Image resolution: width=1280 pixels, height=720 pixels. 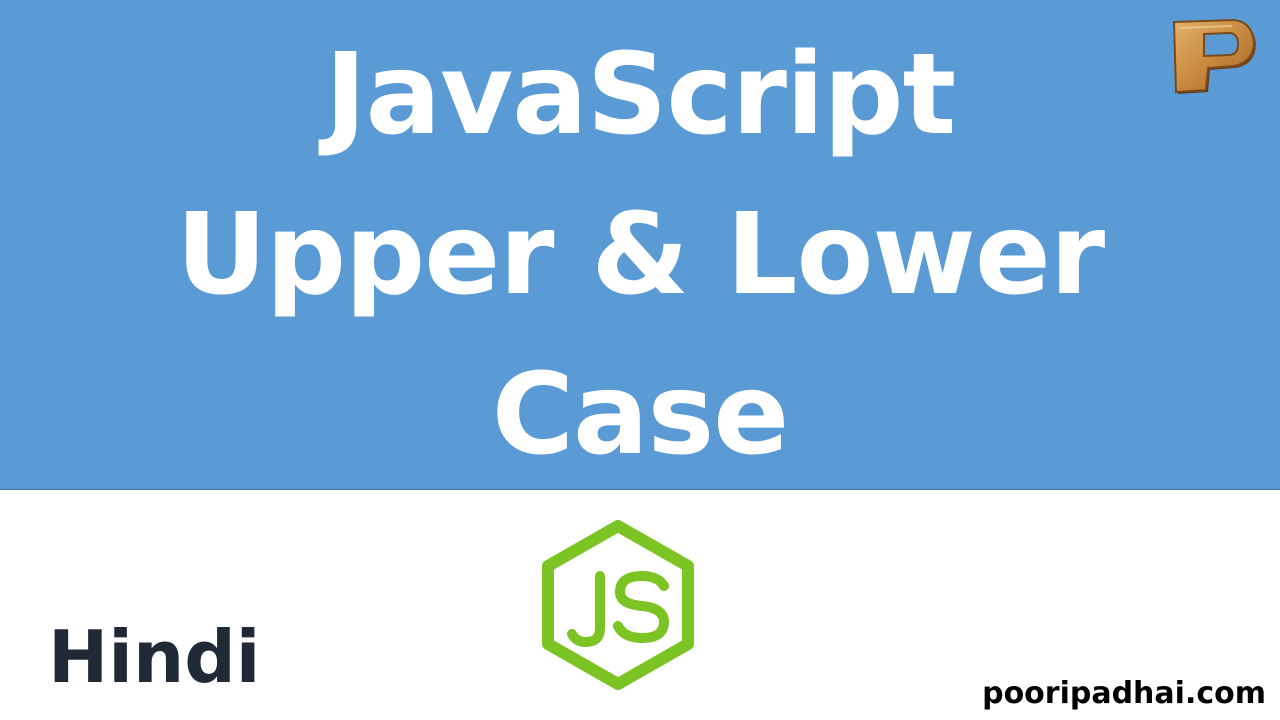 What do you see at coordinates (1124, 693) in the screenshot?
I see `website-label: pooripadhai.com` at bounding box center [1124, 693].